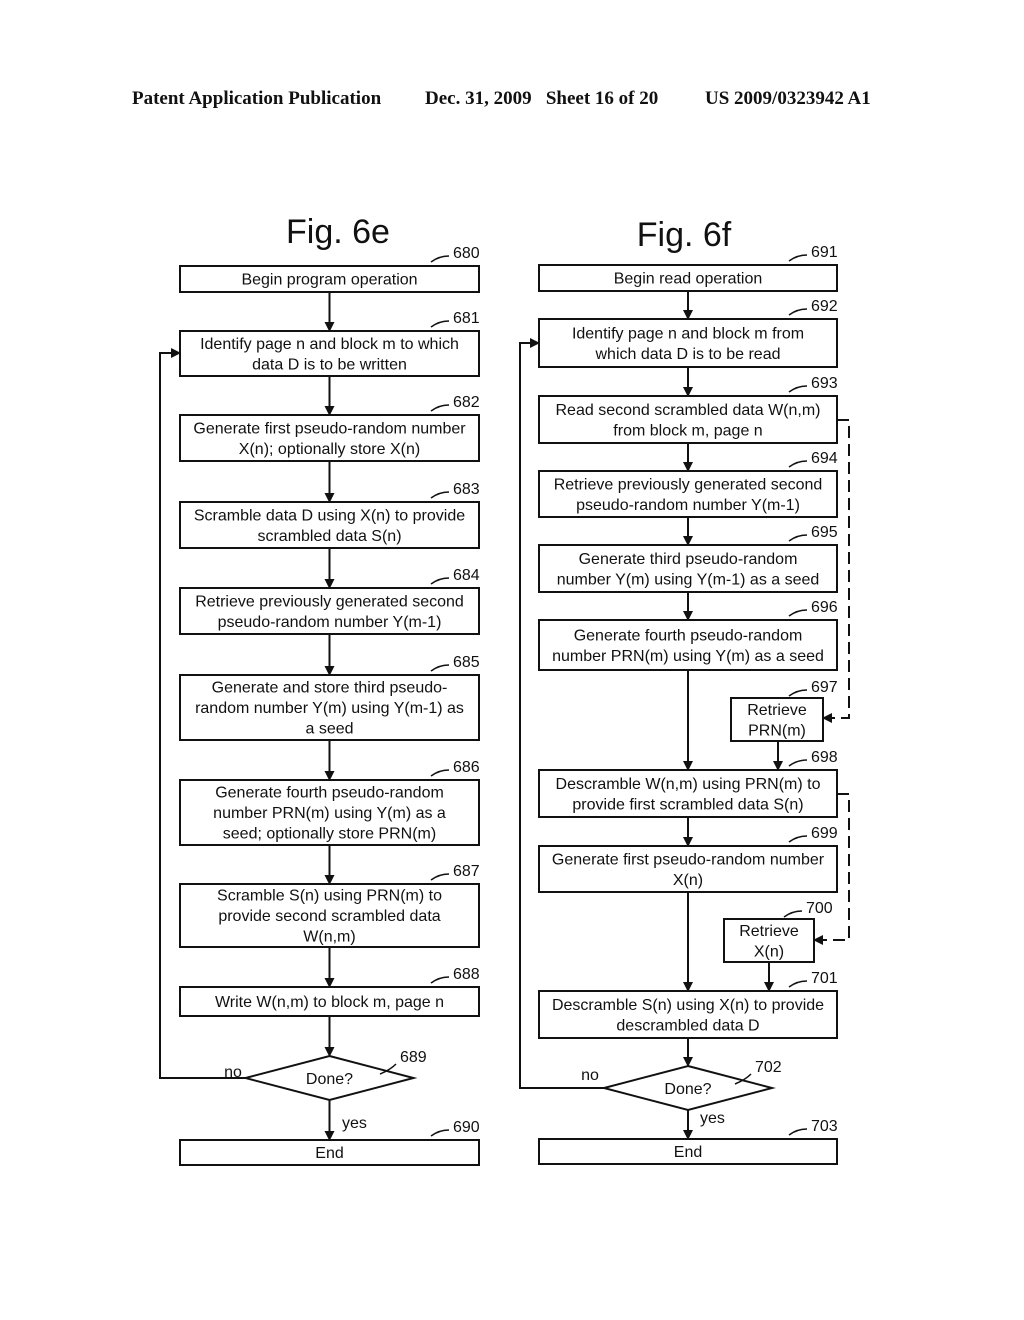 This screenshot has height=1320, width=1024. I want to click on reference-number: 687, so click(466, 871).